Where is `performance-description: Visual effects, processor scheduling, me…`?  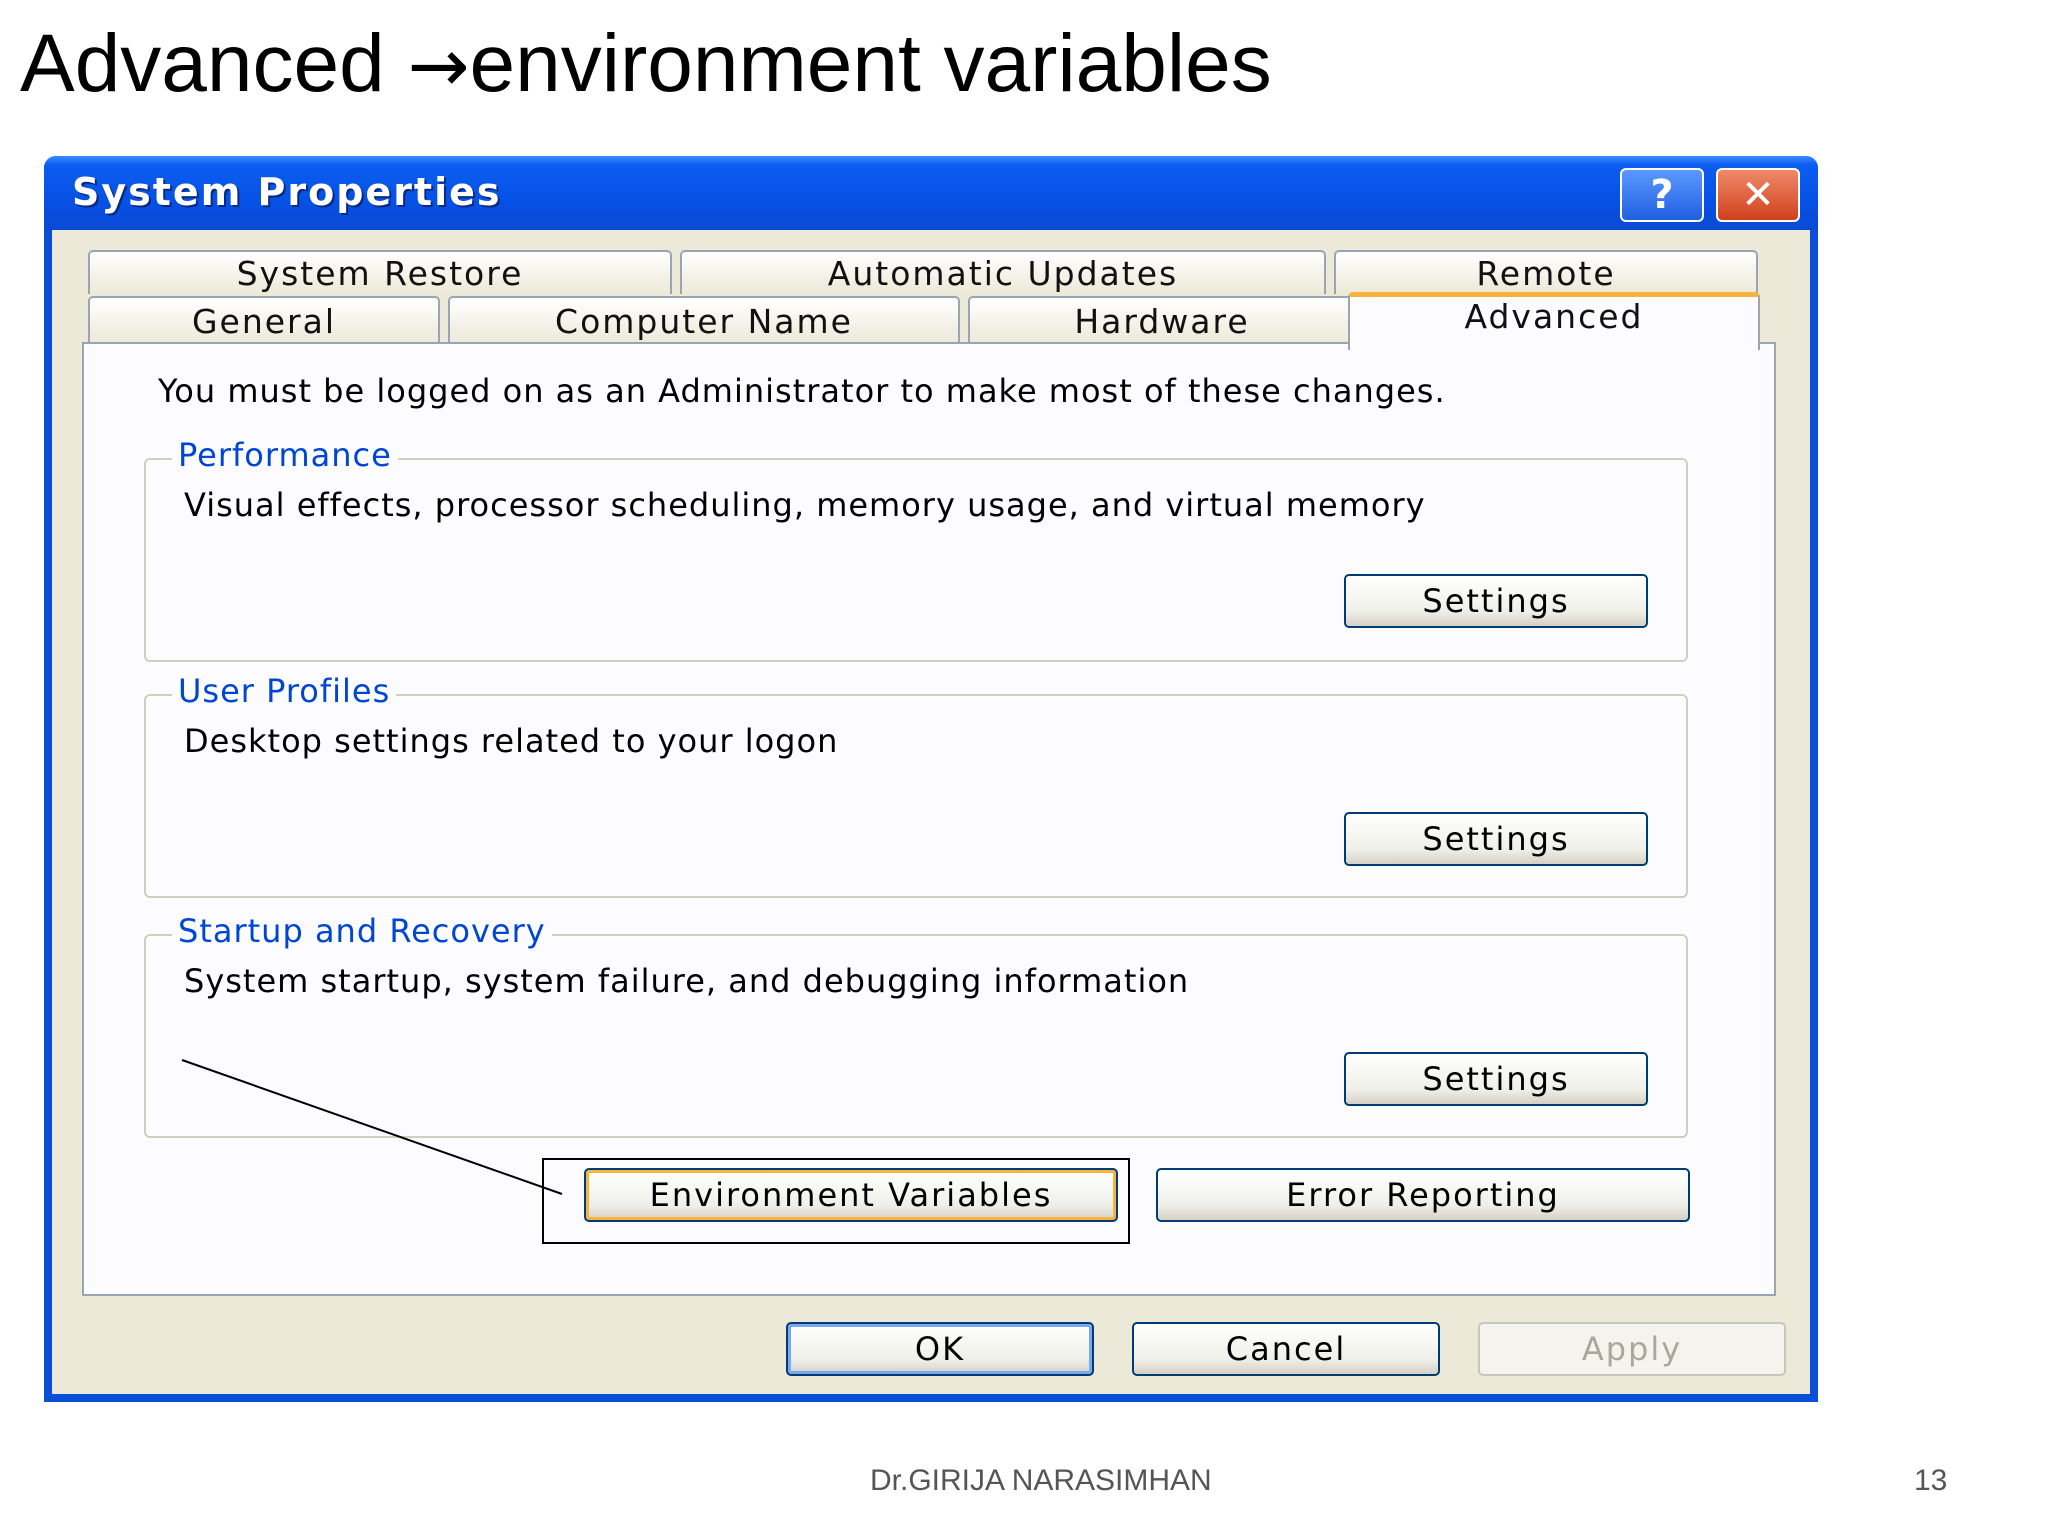 performance-description: Visual effects, processor scheduling, me… is located at coordinates (805, 505).